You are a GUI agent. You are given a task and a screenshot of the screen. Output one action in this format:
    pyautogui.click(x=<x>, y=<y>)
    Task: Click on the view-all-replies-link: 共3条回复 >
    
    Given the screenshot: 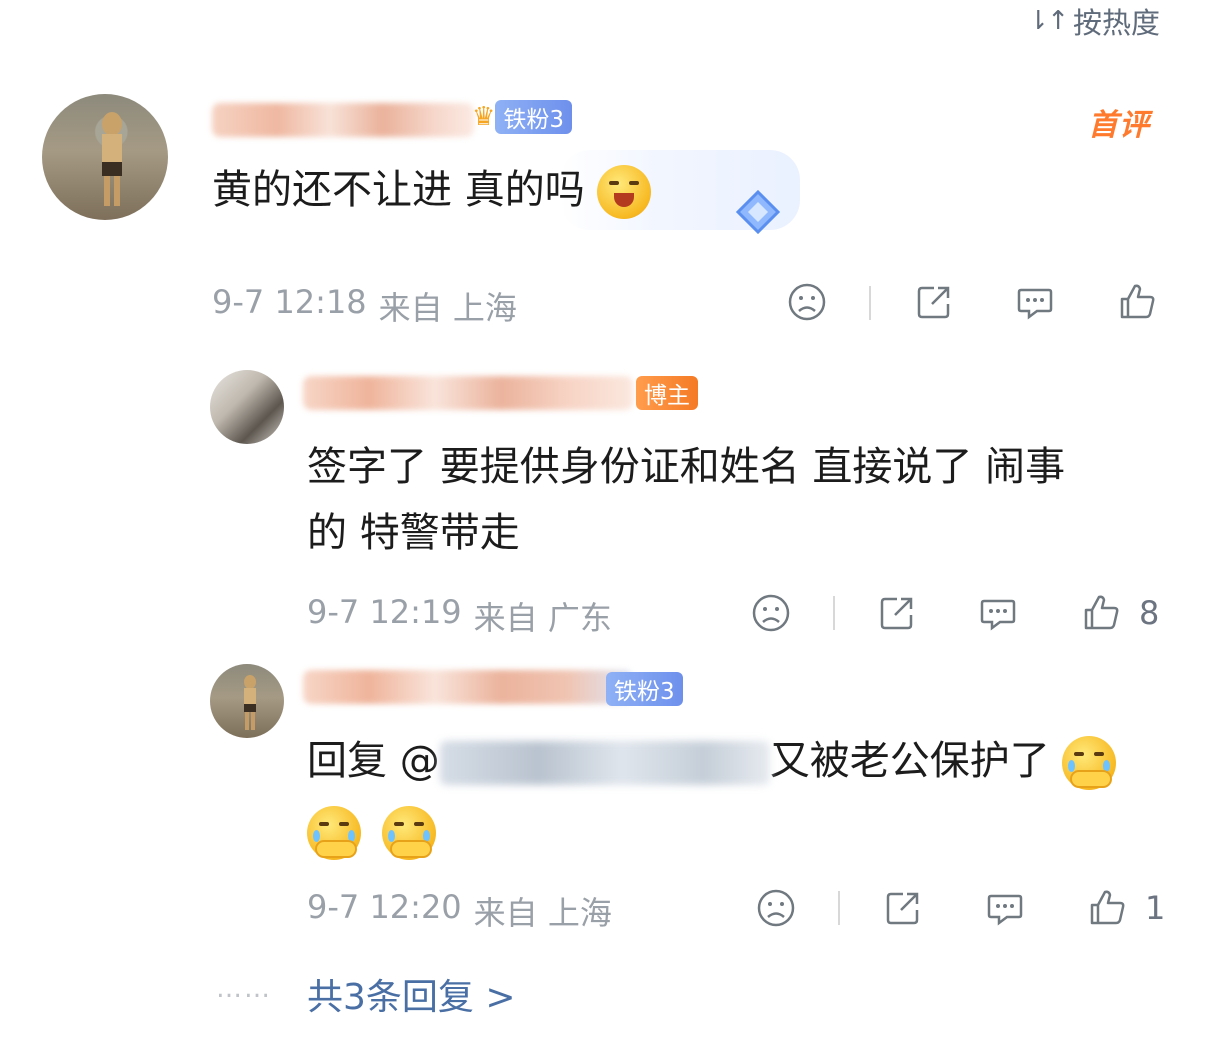 What is the action you would take?
    pyautogui.click(x=411, y=994)
    